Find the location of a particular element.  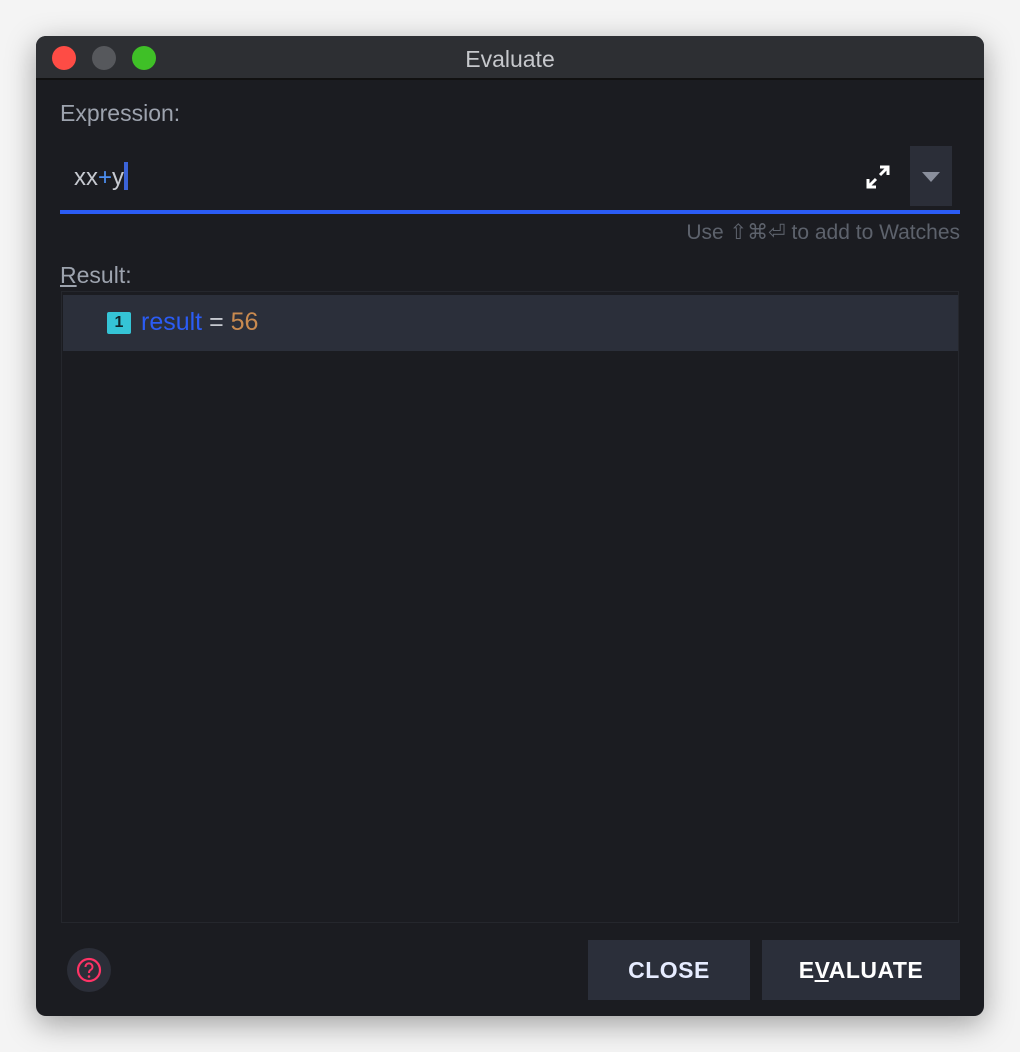

result-row: 1 result = 56 is located at coordinates (510, 323).